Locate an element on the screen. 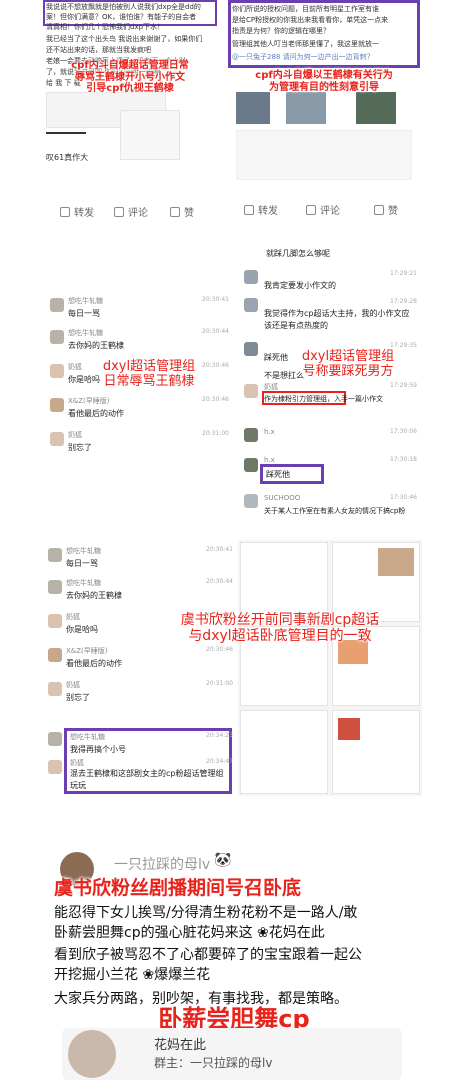 The height and width of the screenshot is (1080, 467). group-avatar is located at coordinates (92, 1054).